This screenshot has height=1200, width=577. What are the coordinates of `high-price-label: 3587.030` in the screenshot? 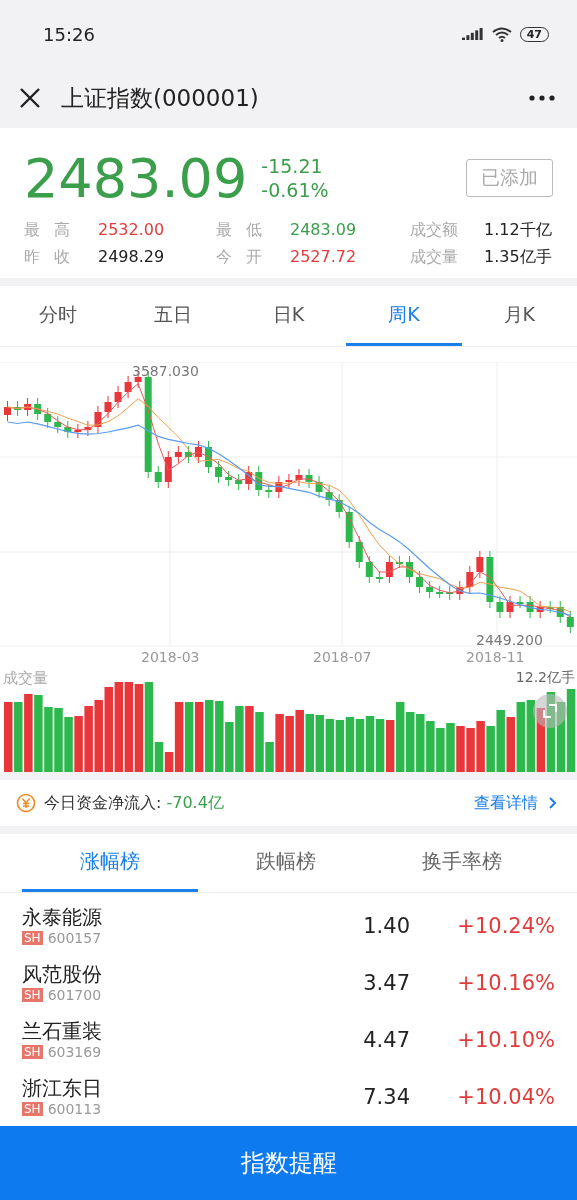 It's located at (165, 371).